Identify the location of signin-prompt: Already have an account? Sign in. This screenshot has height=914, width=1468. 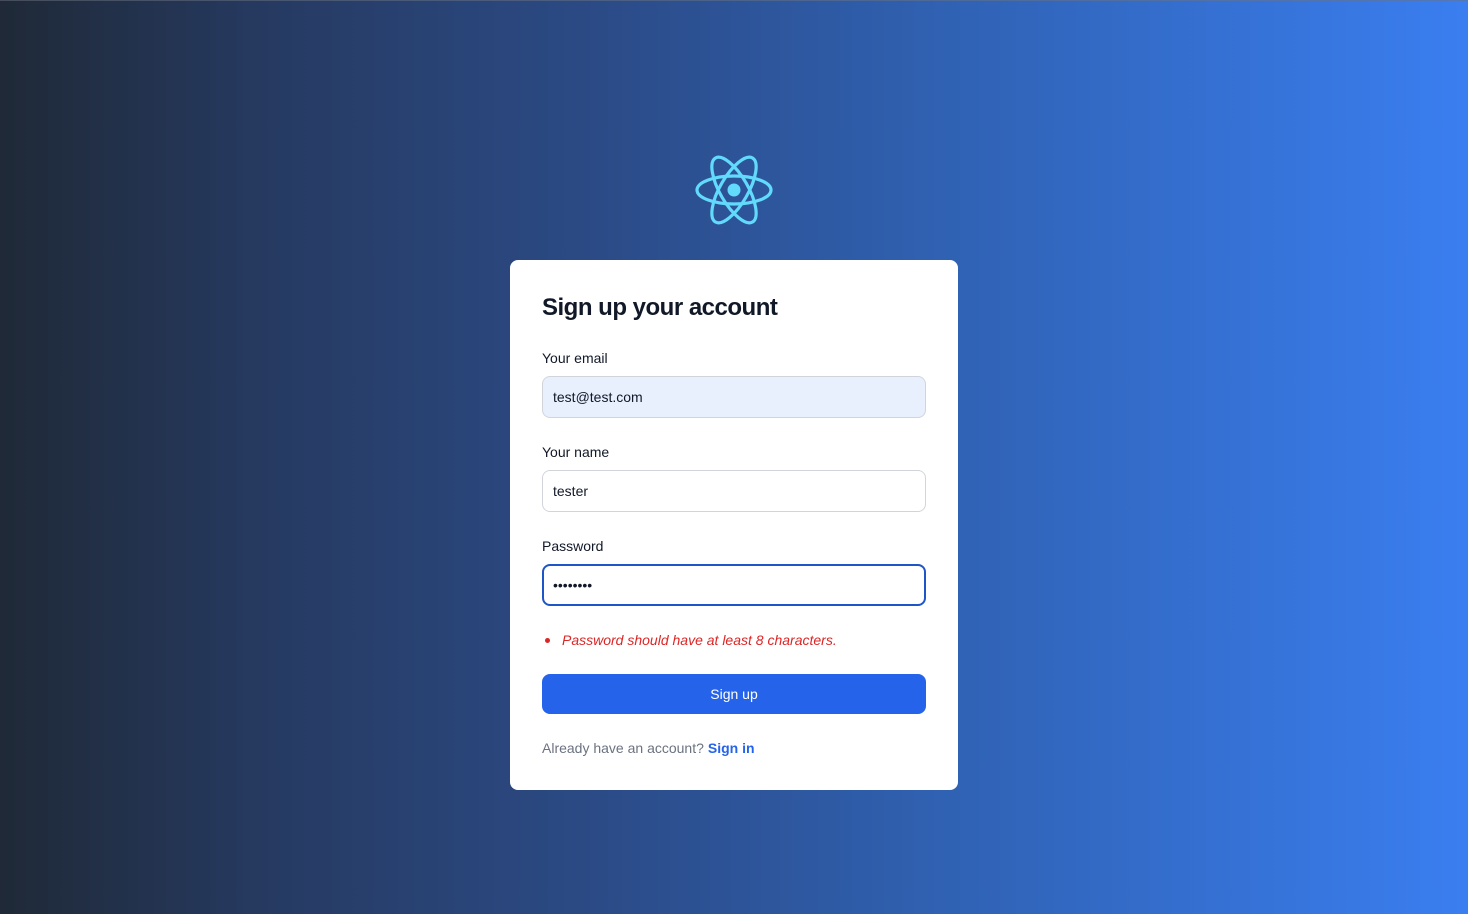
(648, 748).